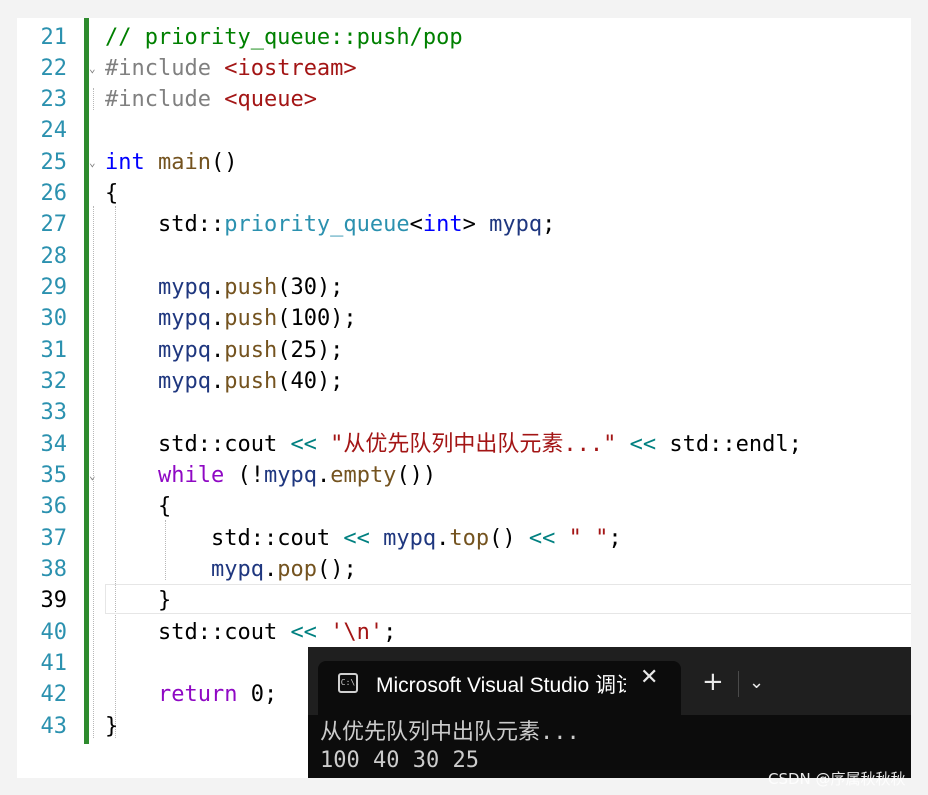  What do you see at coordinates (54, 318) in the screenshot?
I see `line-number: 30` at bounding box center [54, 318].